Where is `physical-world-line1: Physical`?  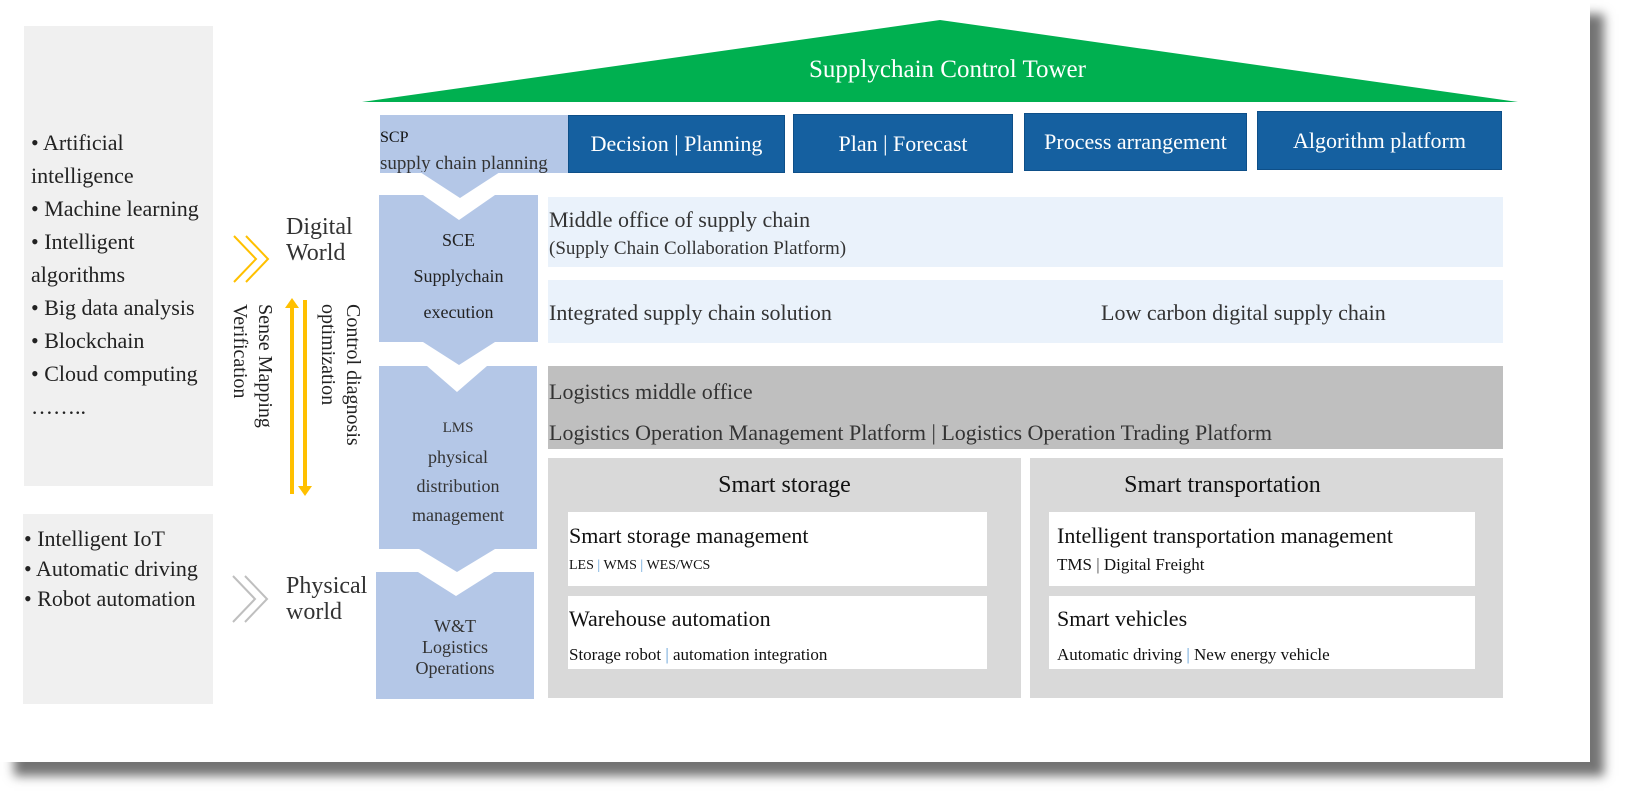 physical-world-line1: Physical is located at coordinates (327, 586).